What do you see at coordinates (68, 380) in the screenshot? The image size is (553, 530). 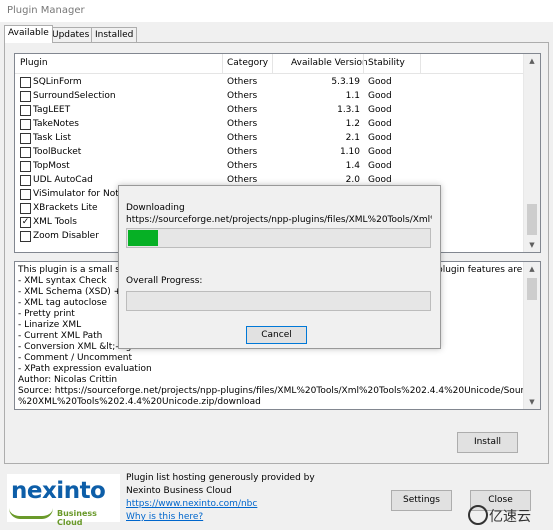 I see `description-line: Author: Nicolas Crittin` at bounding box center [68, 380].